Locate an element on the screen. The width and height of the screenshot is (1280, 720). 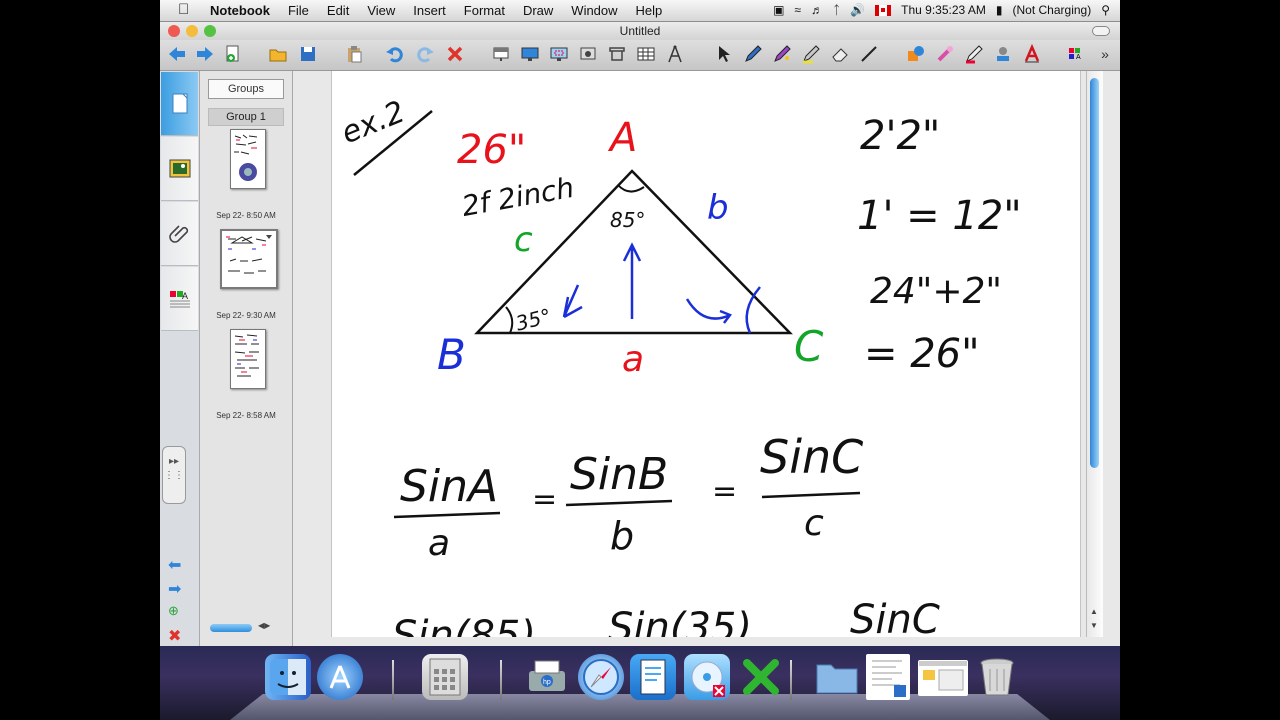
safari-icon is located at coordinates (601, 677).